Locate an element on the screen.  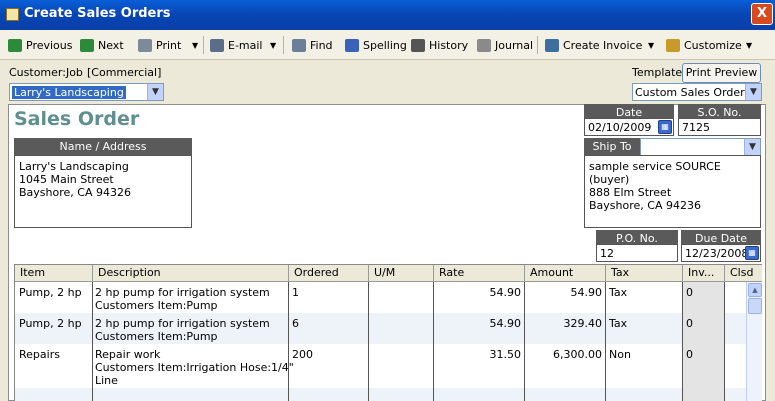
column-header-item: Item is located at coordinates (54, 273).